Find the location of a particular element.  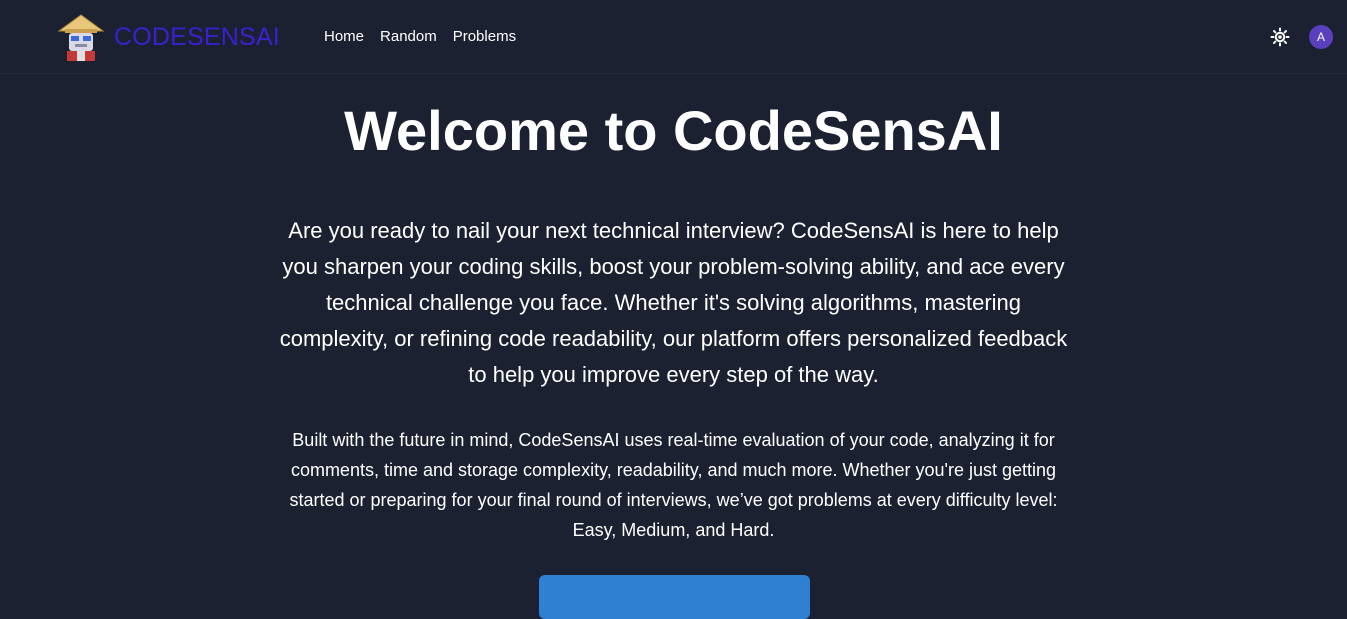

nav-link-random: Random is located at coordinates (408, 37).